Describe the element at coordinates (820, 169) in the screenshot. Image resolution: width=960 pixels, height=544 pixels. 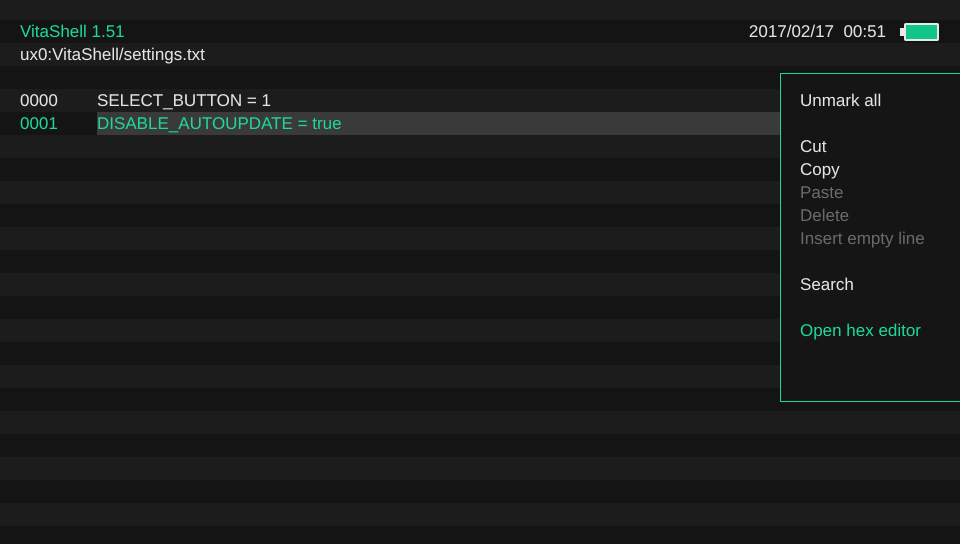
I see `menu-item: Copy` at that location.